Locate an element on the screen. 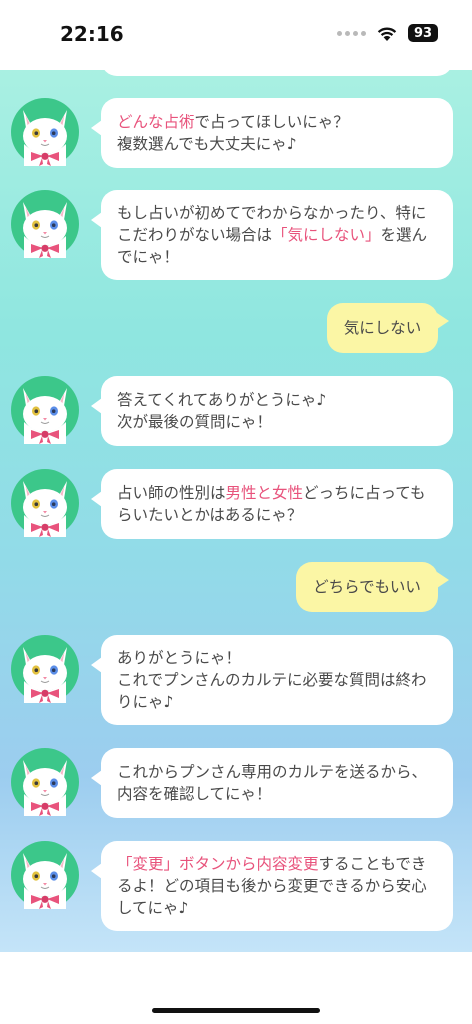 Image resolution: width=472 pixels, height=1024 pixels. highlight-text: 「気にしない」 is located at coordinates (326, 235).